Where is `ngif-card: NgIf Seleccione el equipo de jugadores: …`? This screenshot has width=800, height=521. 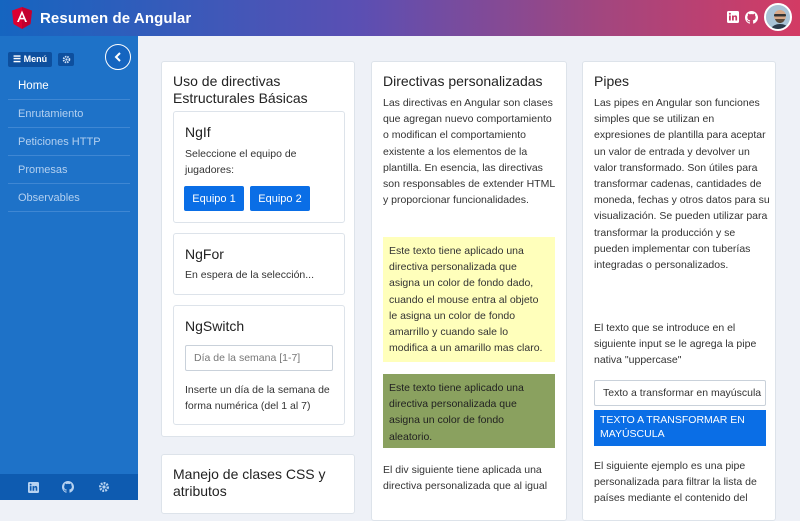
ngif-card: NgIf Seleccione el equipo de jugadores: … is located at coordinates (259, 167).